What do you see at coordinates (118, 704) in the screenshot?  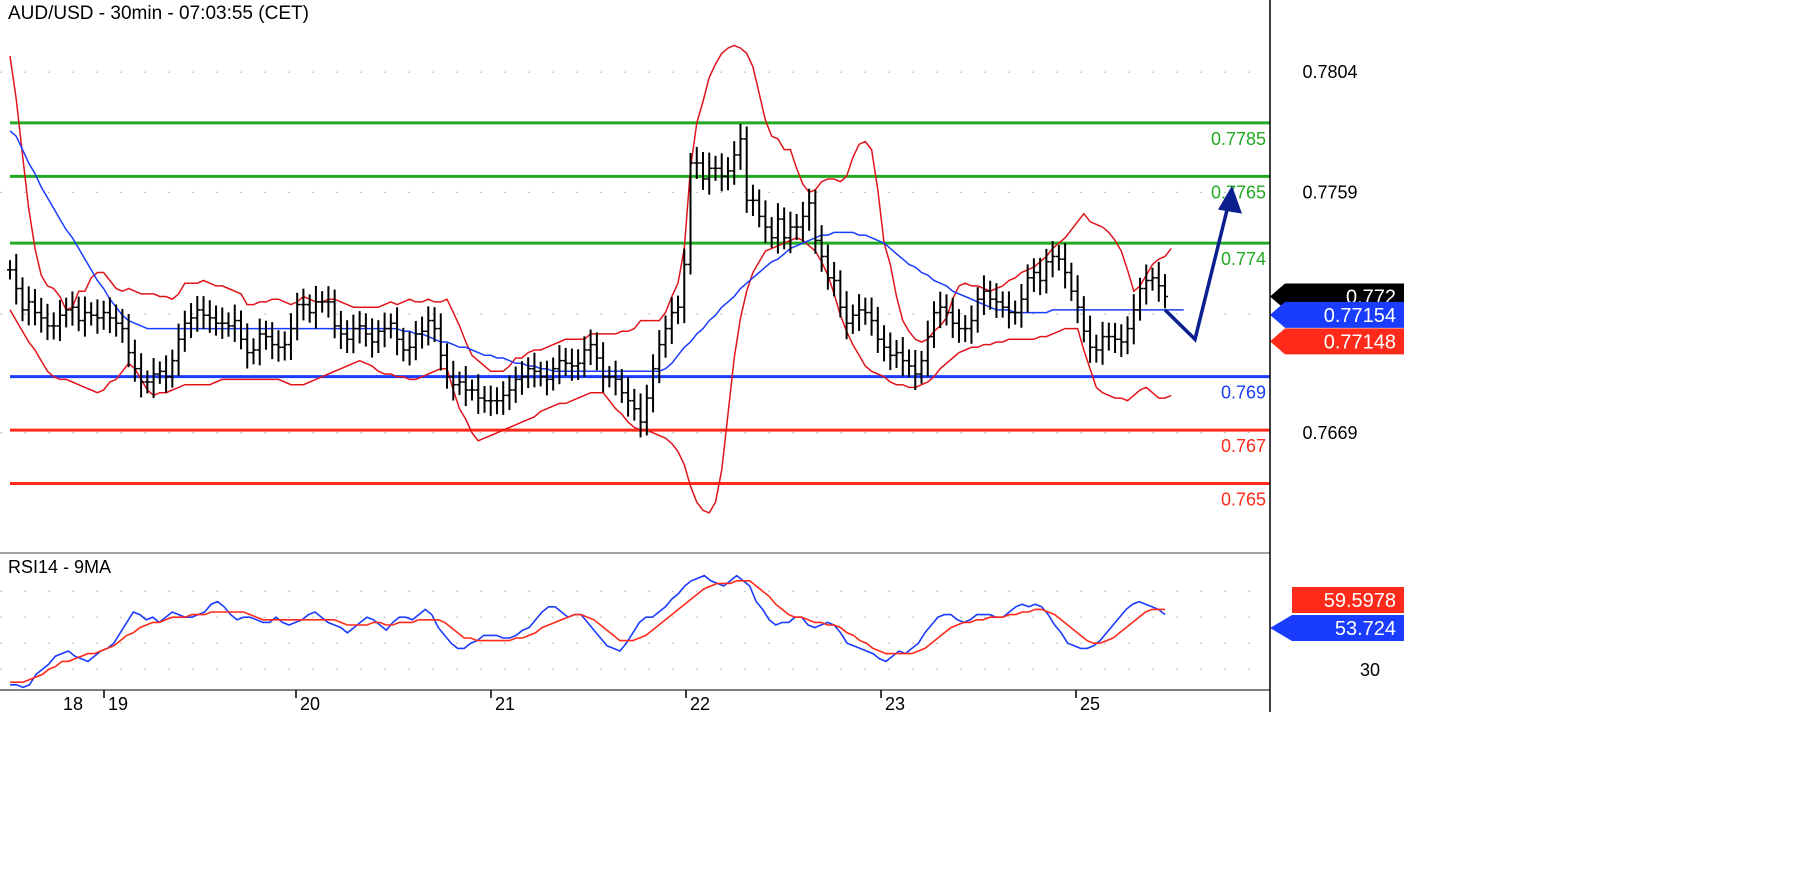 I see `time-label: 19` at bounding box center [118, 704].